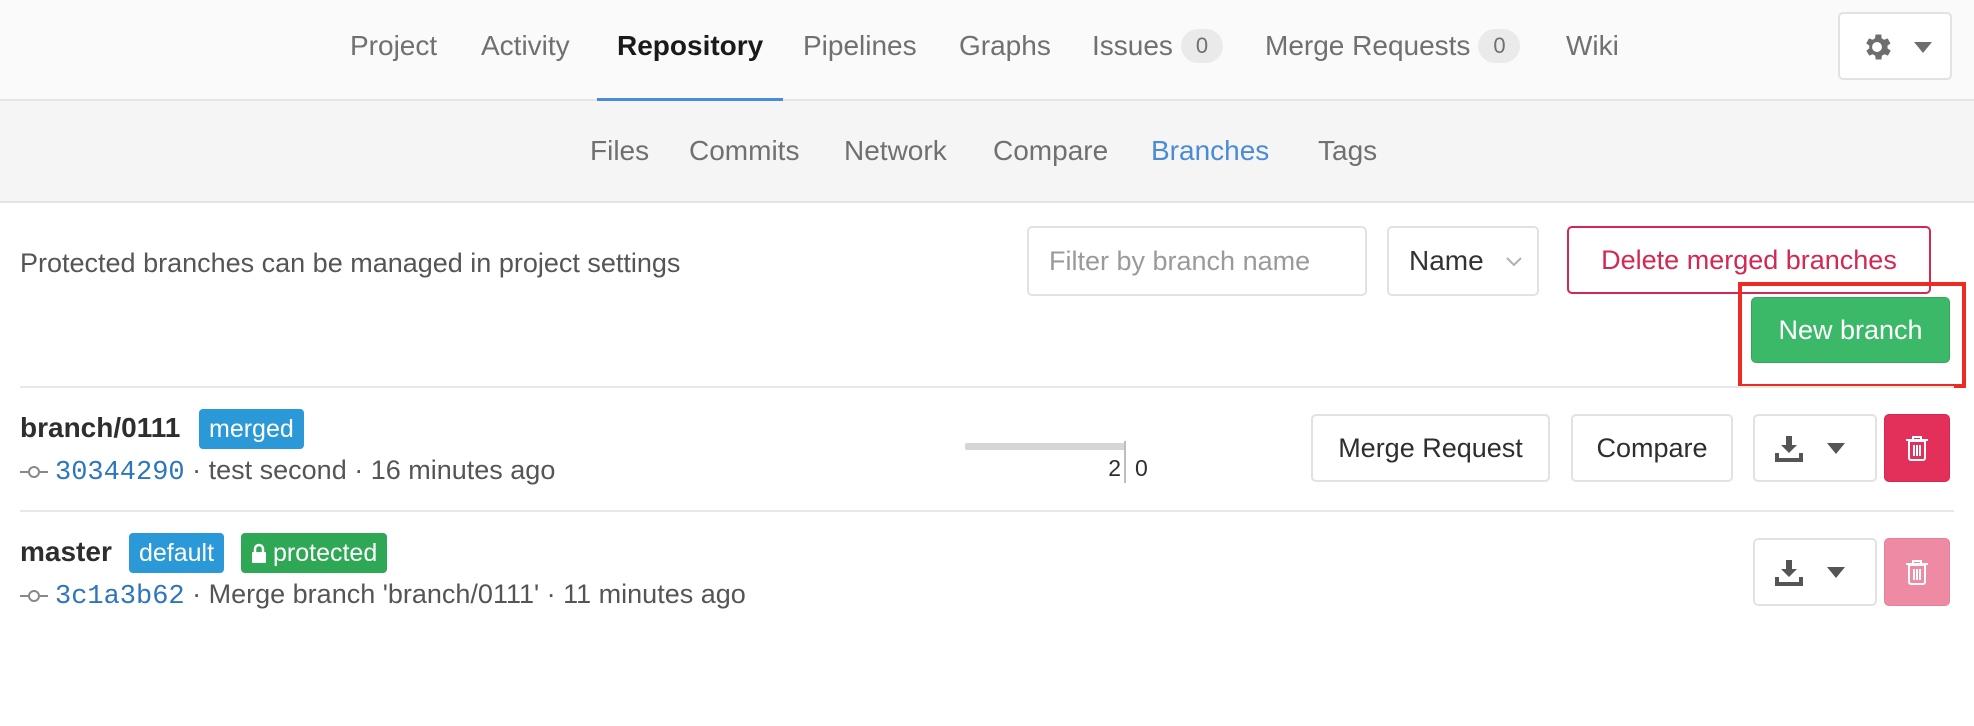 Image resolution: width=1974 pixels, height=726 pixels. What do you see at coordinates (1514, 262) in the screenshot?
I see `chevron-down-icon` at bounding box center [1514, 262].